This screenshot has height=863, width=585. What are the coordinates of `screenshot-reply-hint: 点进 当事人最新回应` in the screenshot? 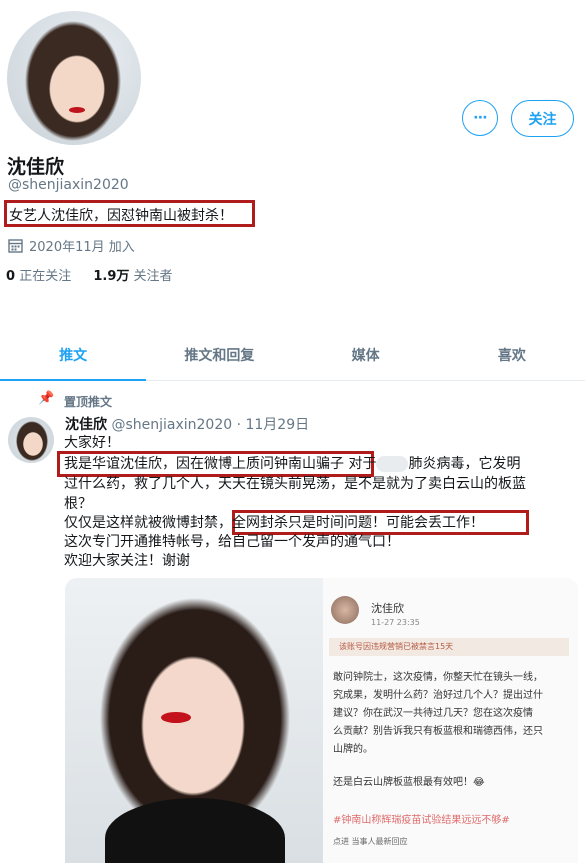 It's located at (370, 841).